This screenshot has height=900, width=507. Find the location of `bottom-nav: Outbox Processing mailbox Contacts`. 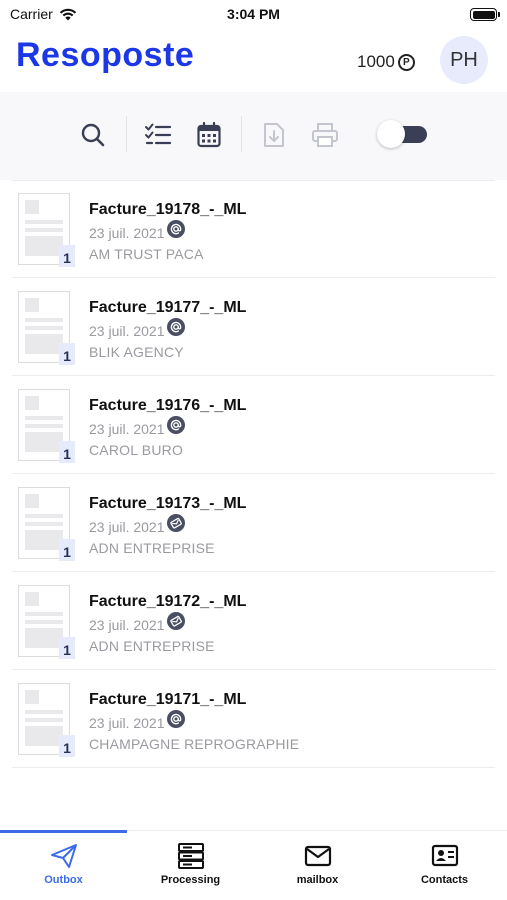

bottom-nav: Outbox Processing mailbox Contacts is located at coordinates (253, 865).